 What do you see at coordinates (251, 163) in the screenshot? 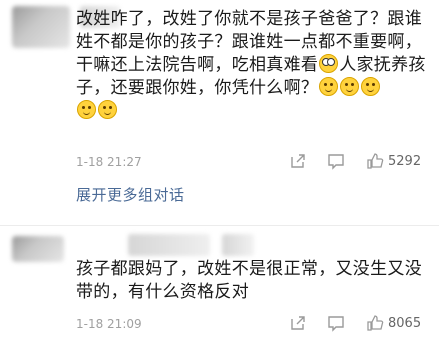
I see `comment-meta: 1-18 21:27 5292` at bounding box center [251, 163].